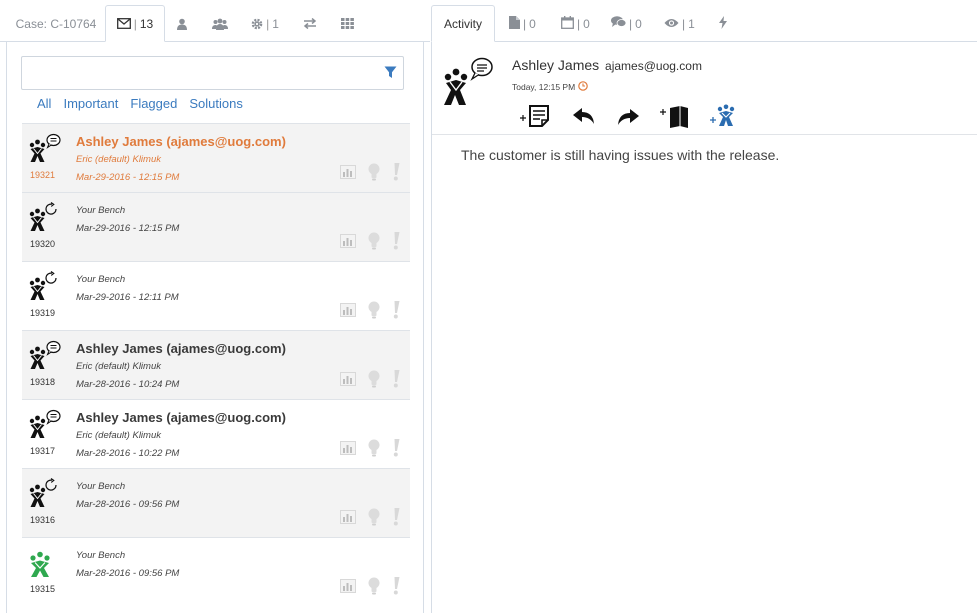 The width and height of the screenshot is (977, 613). I want to click on filter-flagged: Flagged, so click(153, 105).